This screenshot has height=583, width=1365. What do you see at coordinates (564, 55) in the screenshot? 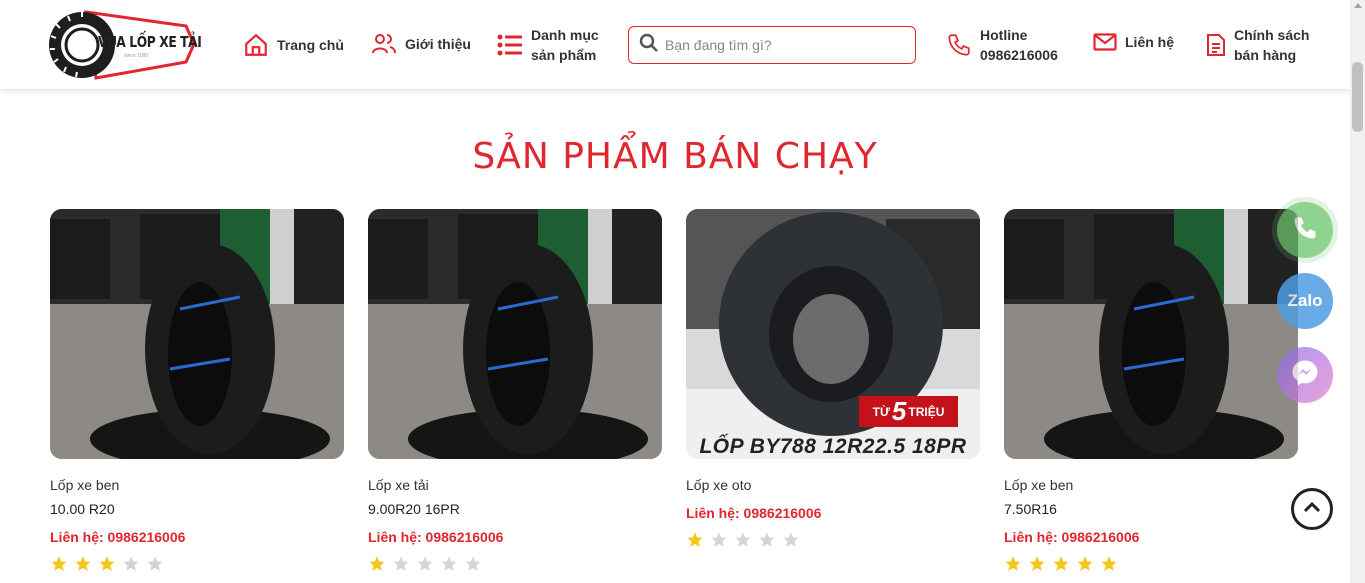
I see `nav-category-line2: sản phẩm` at bounding box center [564, 55].